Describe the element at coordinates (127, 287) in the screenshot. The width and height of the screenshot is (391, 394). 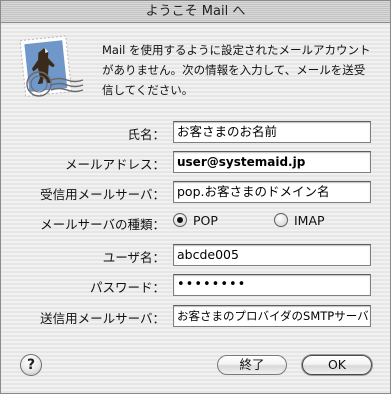
I see `password-label: パスワード：` at that location.